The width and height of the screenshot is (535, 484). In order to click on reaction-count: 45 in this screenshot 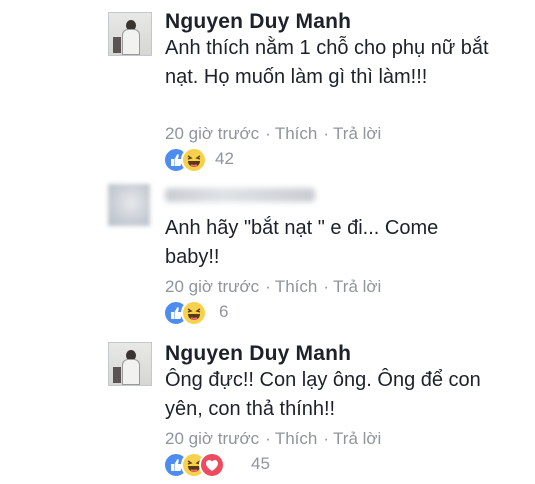, I will do `click(260, 464)`.